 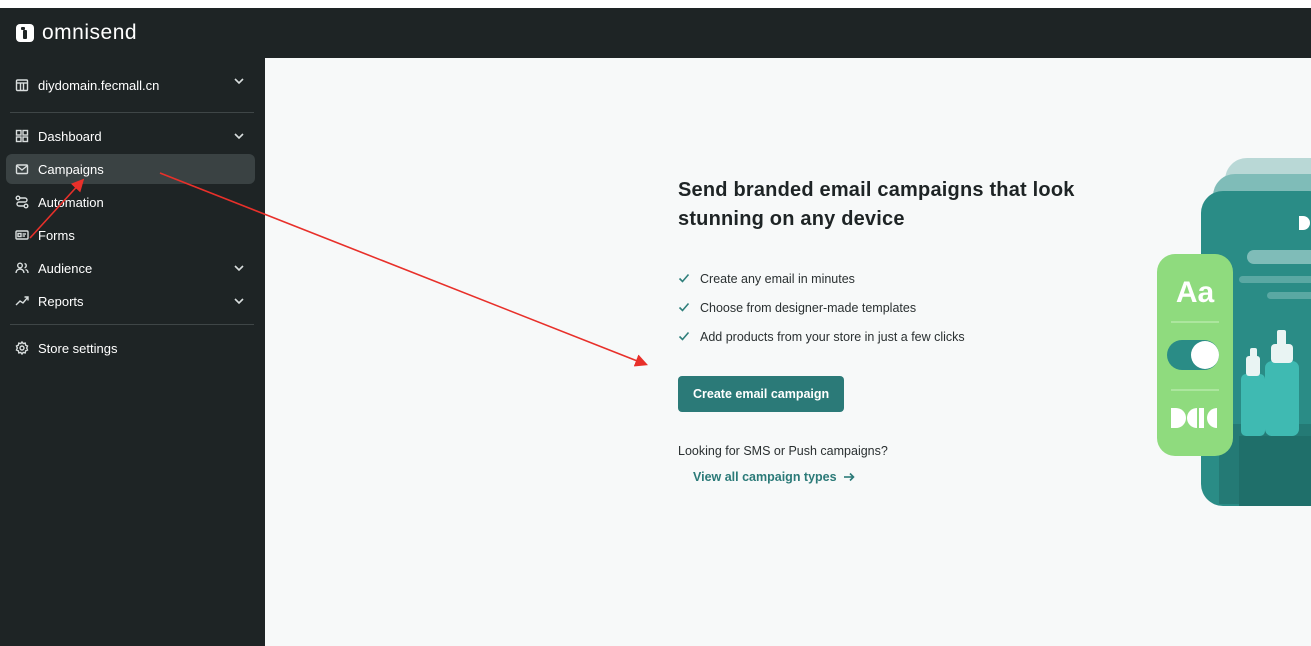 I want to click on sidebar-item-automation: Automation, so click(x=130, y=202).